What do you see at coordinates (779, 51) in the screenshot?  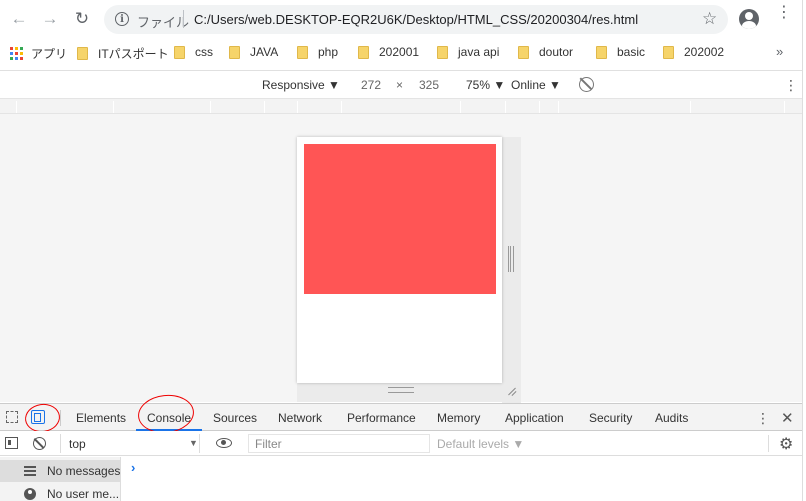 I see `bookmarks-overflow-chevron-icon: »` at bounding box center [779, 51].